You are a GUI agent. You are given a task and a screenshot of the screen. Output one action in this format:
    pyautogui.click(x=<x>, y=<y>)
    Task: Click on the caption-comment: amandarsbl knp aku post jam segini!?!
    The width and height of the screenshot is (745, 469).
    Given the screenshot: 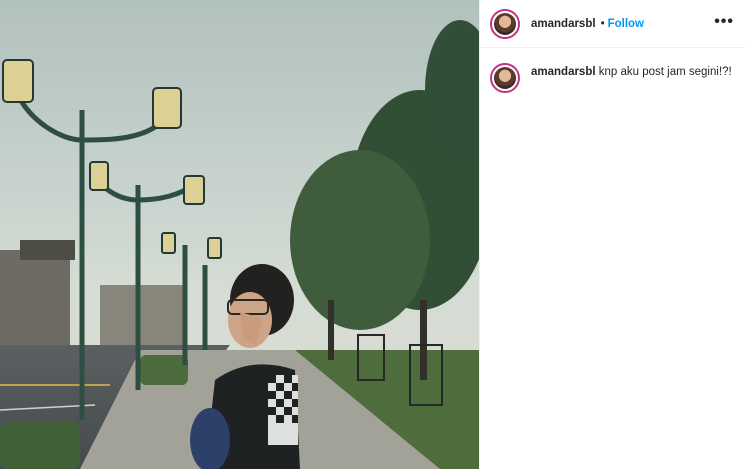 What is the action you would take?
    pyautogui.click(x=612, y=70)
    